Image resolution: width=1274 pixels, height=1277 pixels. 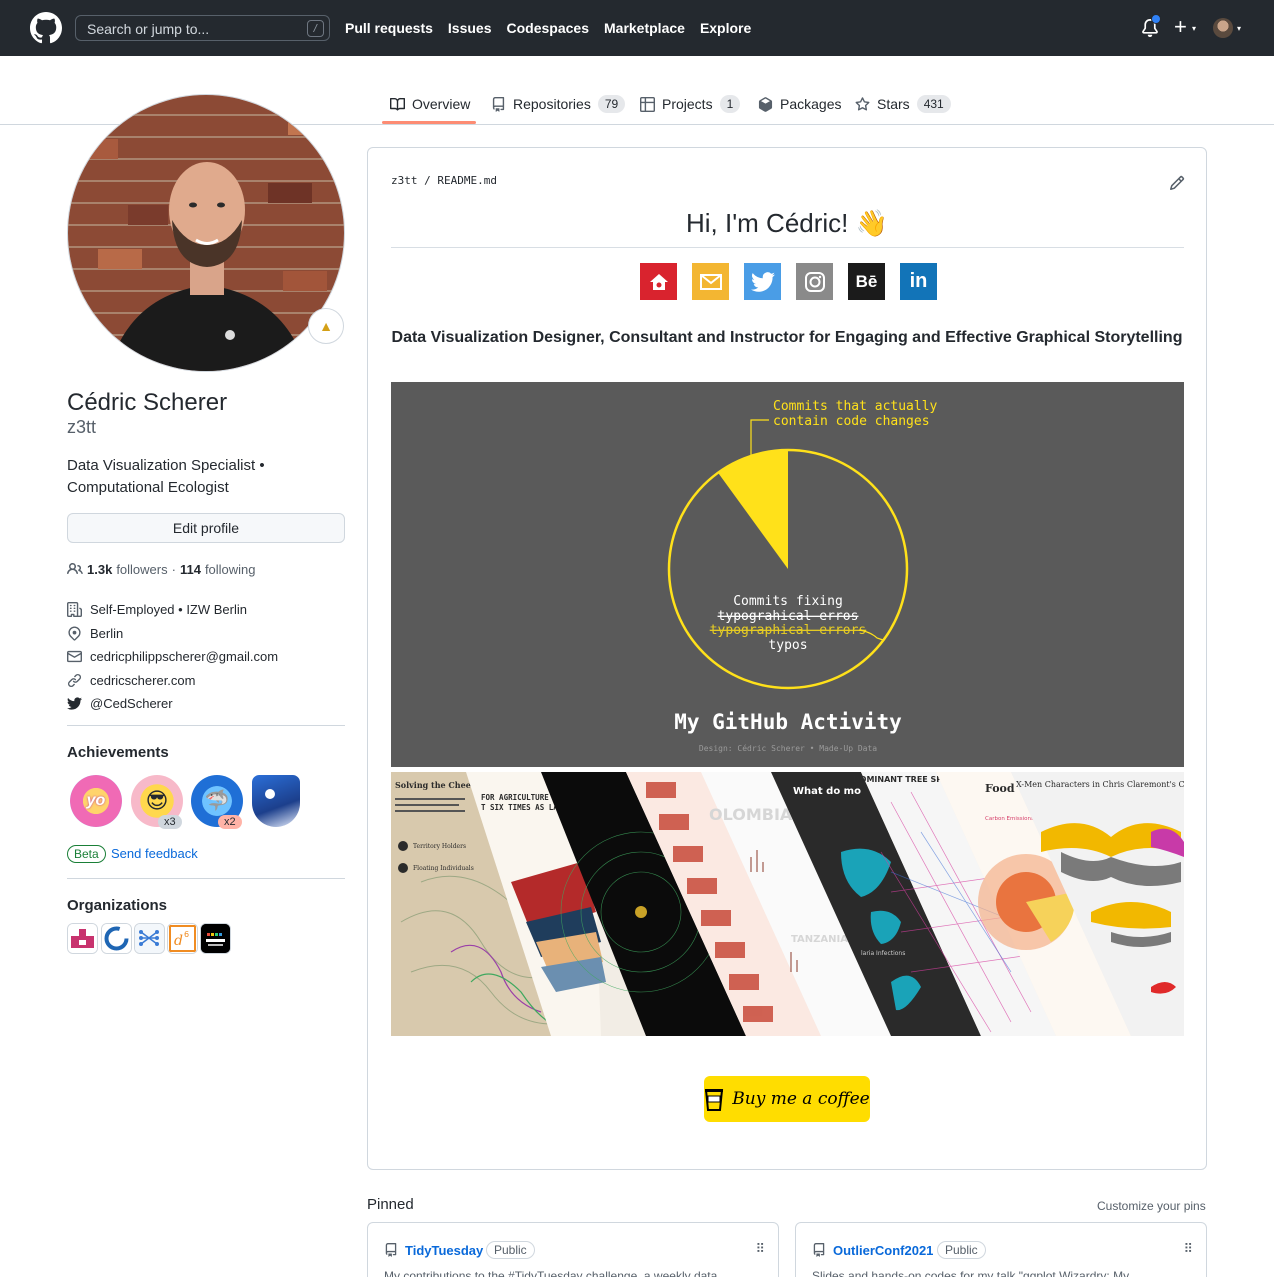 What do you see at coordinates (1180, 27) in the screenshot?
I see `create-new-plus-icon: +` at bounding box center [1180, 27].